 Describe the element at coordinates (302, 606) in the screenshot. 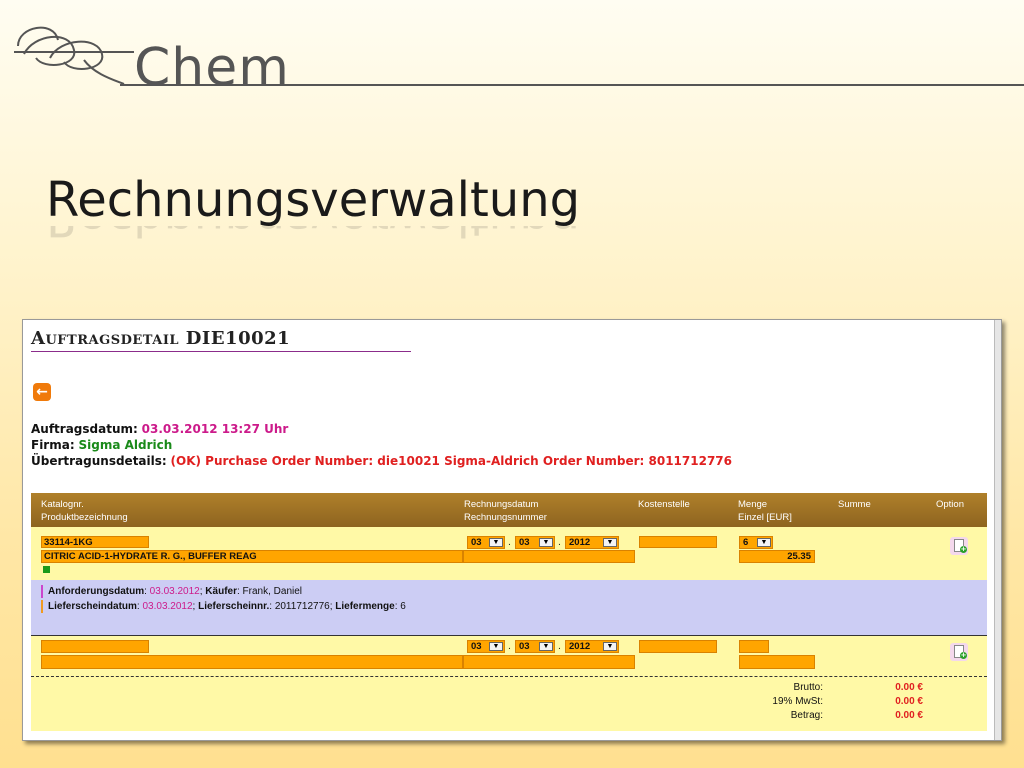

I see `delivery-no-value: 2011712776` at that location.